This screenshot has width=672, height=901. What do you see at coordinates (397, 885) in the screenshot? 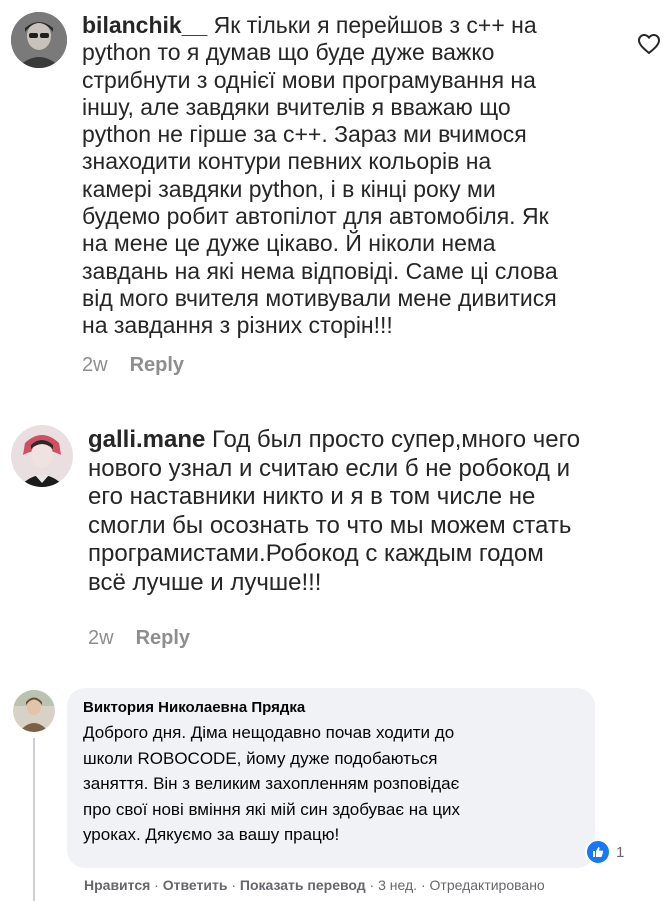
I see `comment-time: 3 нед.` at bounding box center [397, 885].